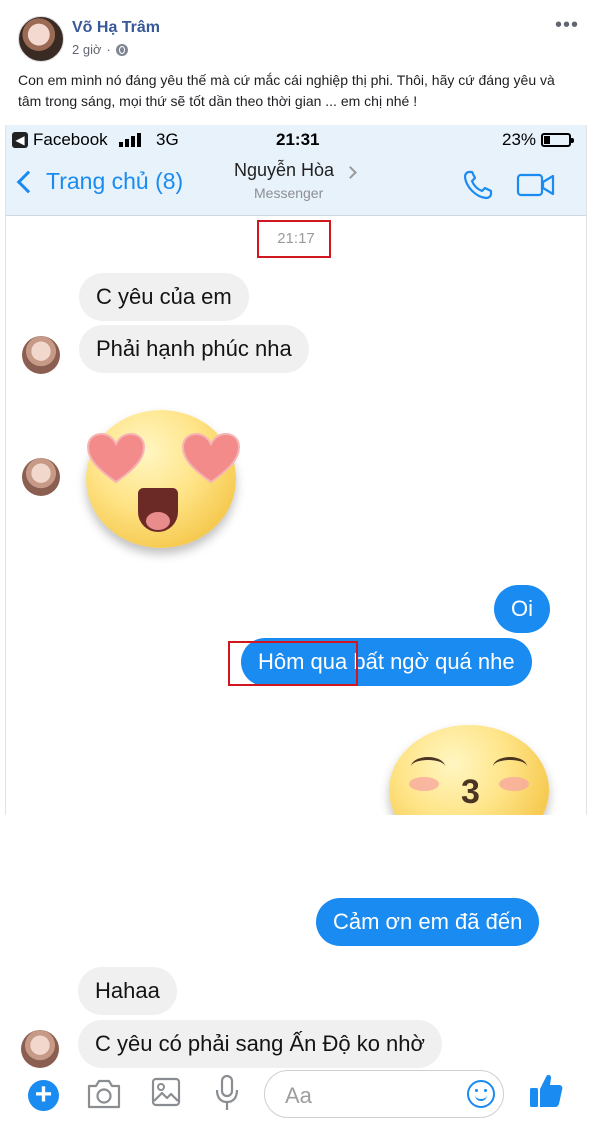 The height and width of the screenshot is (1148, 590). I want to click on more-options-icon: •••, so click(567, 25).